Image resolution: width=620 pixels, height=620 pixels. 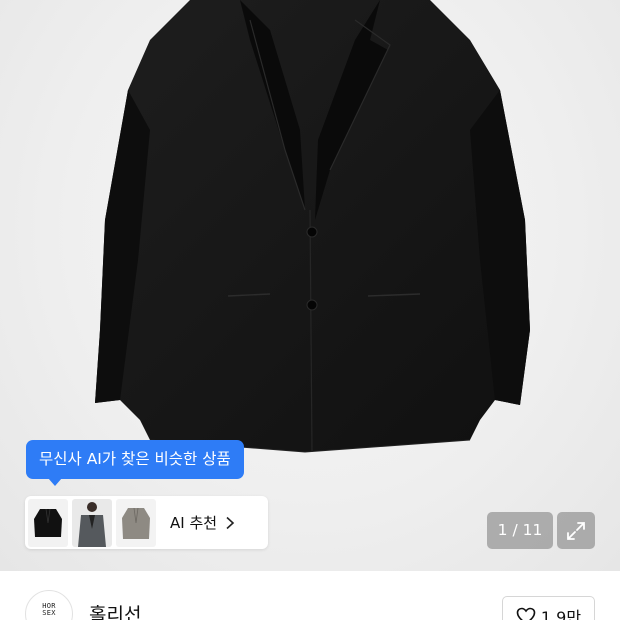 What do you see at coordinates (520, 530) in the screenshot?
I see `image-page-counter: 1 / 11` at bounding box center [520, 530].